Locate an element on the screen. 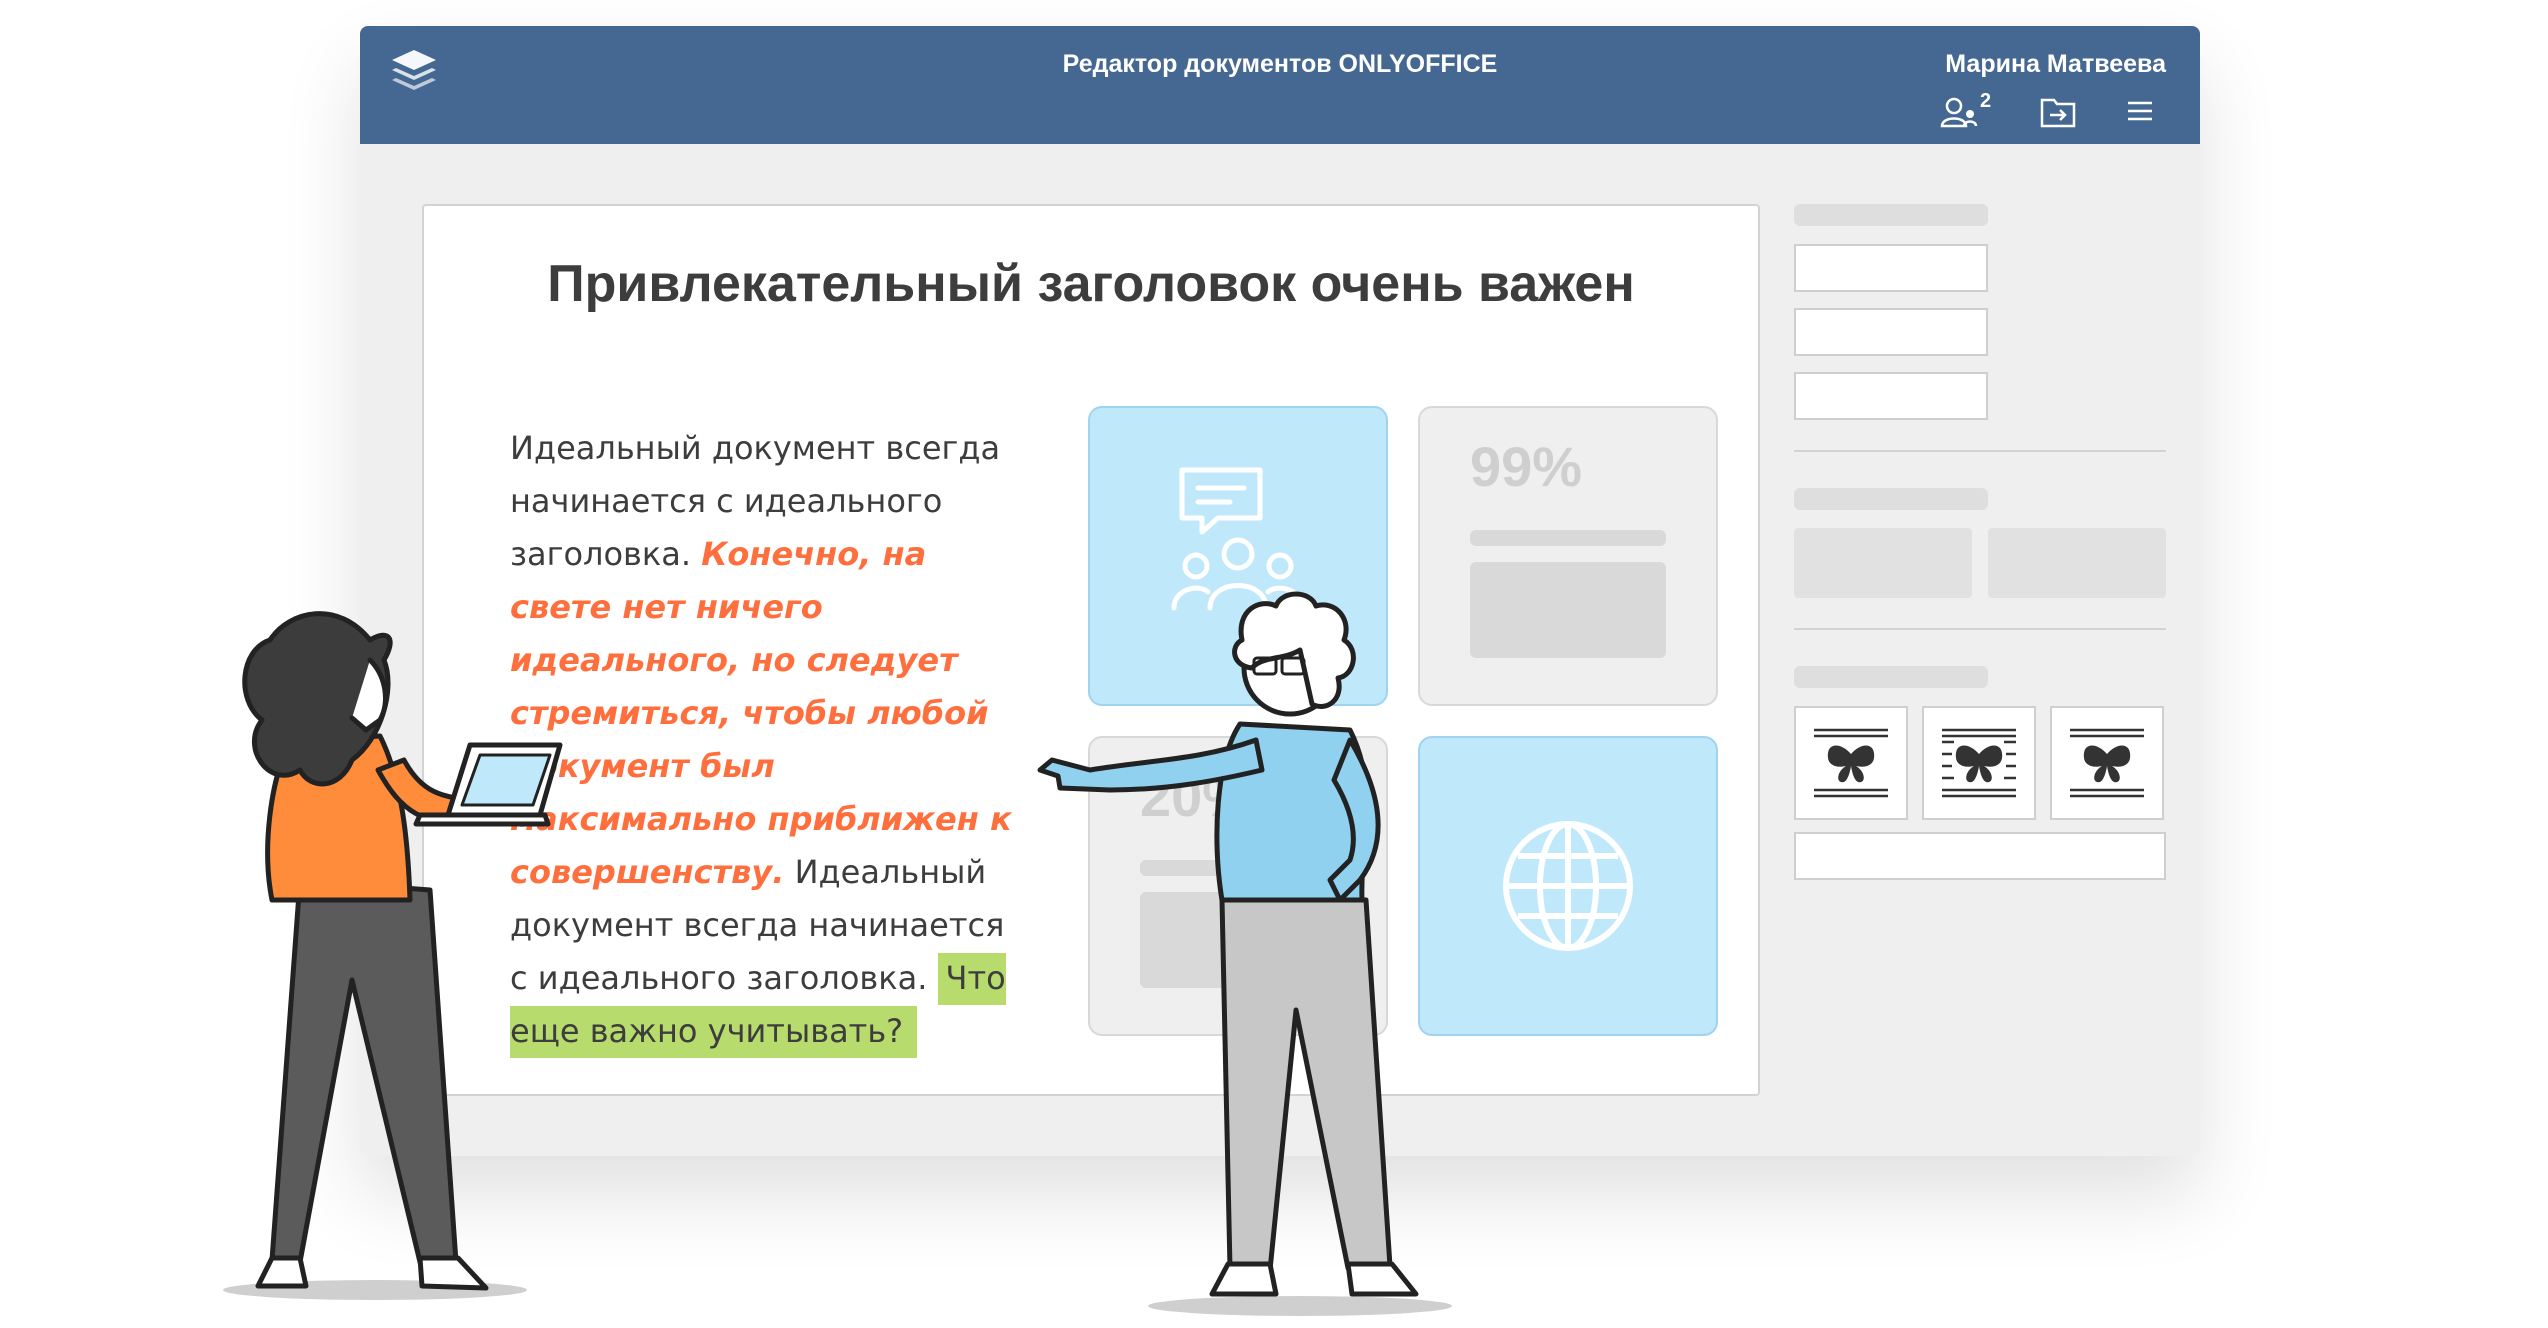 This screenshot has height=1328, width=2548. coauthors-button: 2 is located at coordinates (1970, 111).